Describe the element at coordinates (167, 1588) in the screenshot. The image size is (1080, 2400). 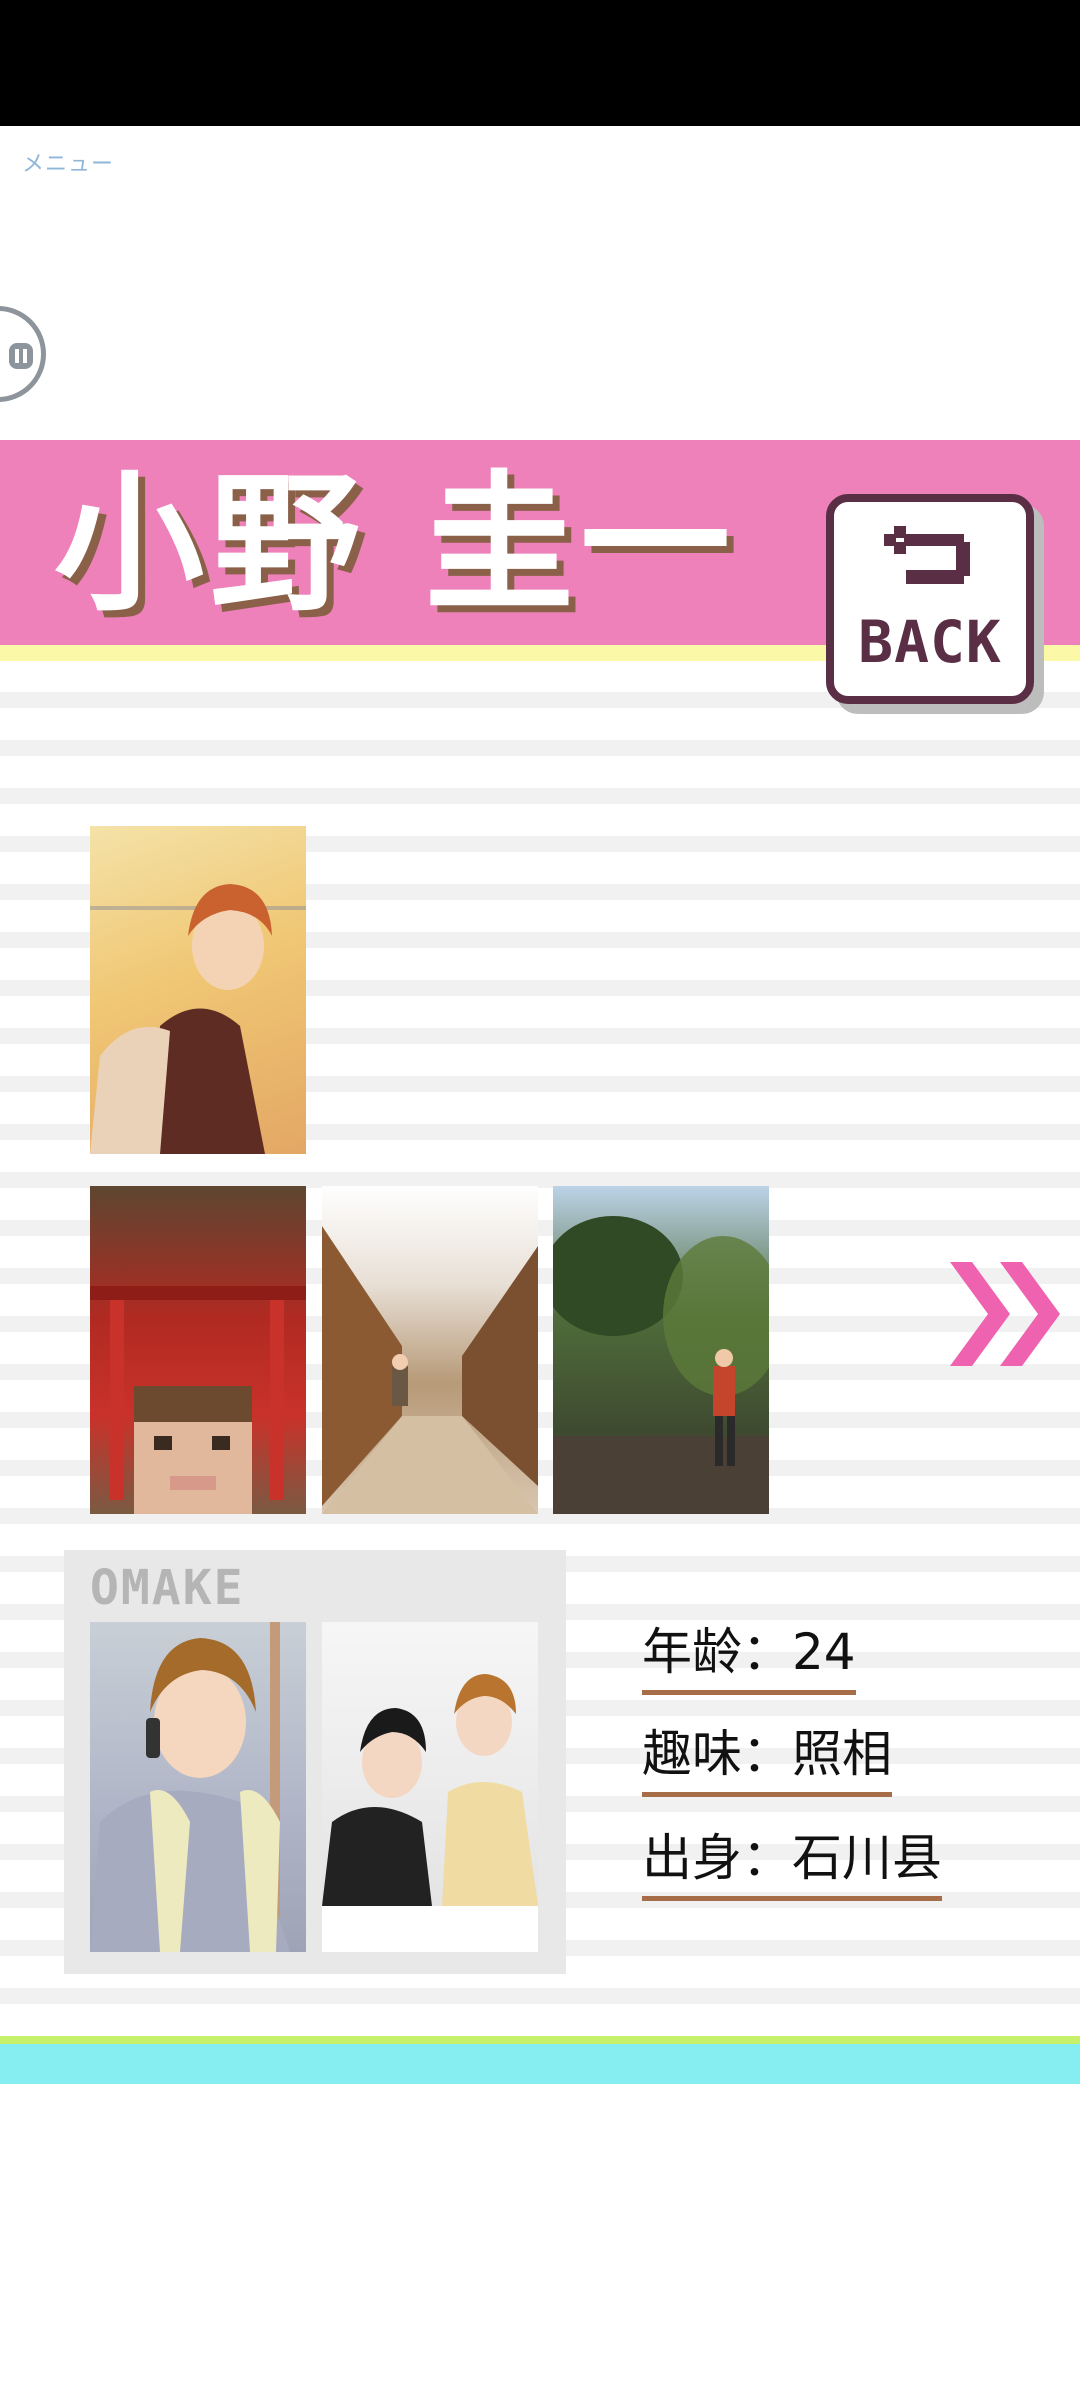
I see `omake-title: OMAKE` at that location.